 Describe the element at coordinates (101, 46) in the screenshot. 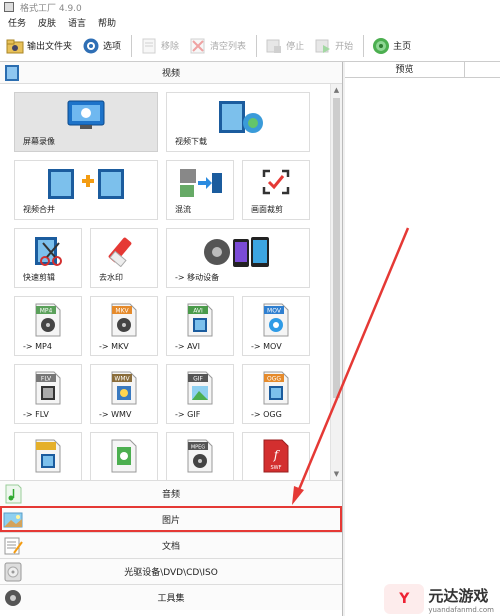

I see `options-button: 选项` at that location.